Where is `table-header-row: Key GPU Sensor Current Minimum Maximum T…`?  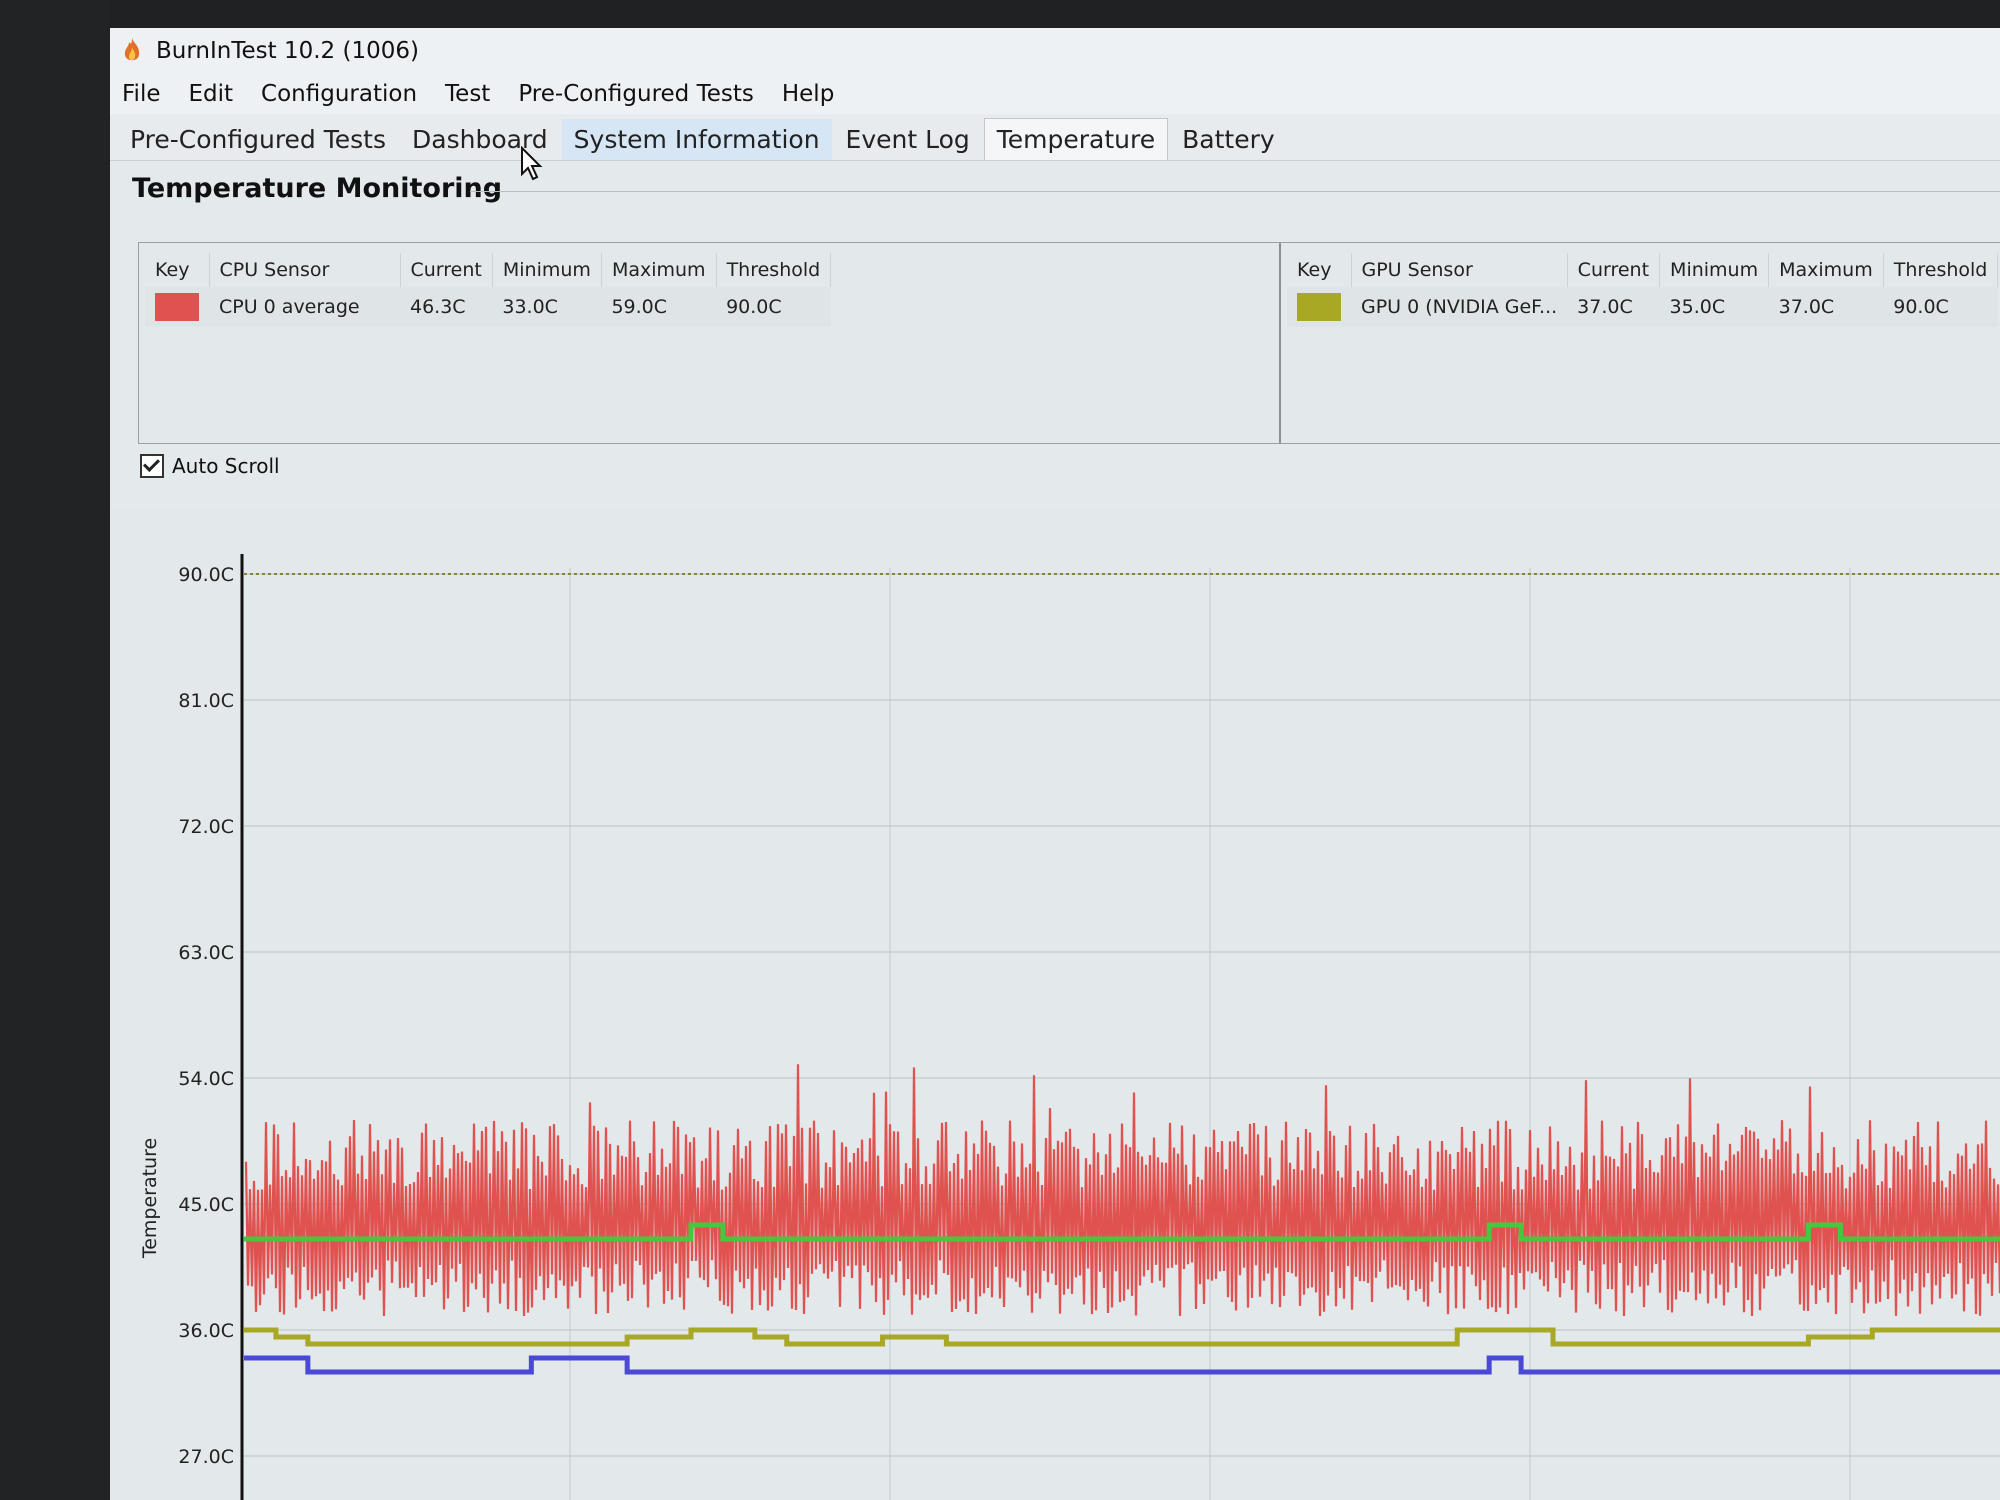 table-header-row: Key GPU Sensor Current Minimum Maximum T… is located at coordinates (1643, 270).